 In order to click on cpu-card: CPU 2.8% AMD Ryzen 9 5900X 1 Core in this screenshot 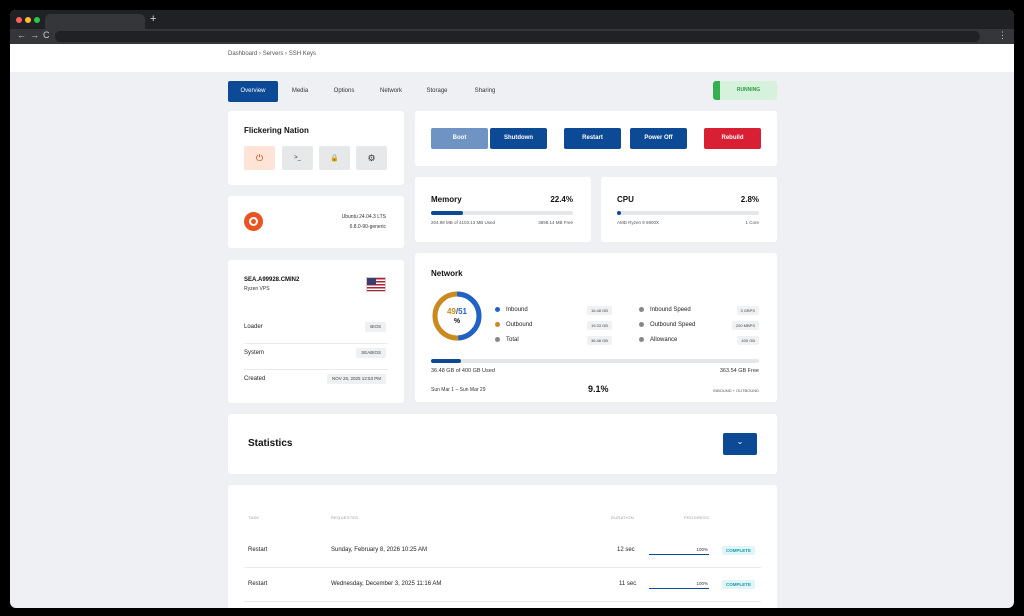, I will do `click(689, 209)`.